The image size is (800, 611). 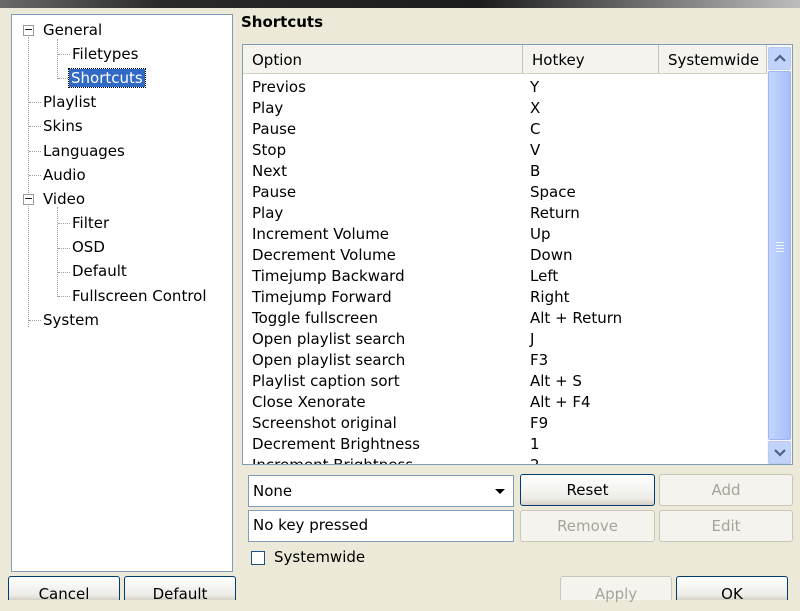 I want to click on option-cell: Screenshot original, so click(x=324, y=423).